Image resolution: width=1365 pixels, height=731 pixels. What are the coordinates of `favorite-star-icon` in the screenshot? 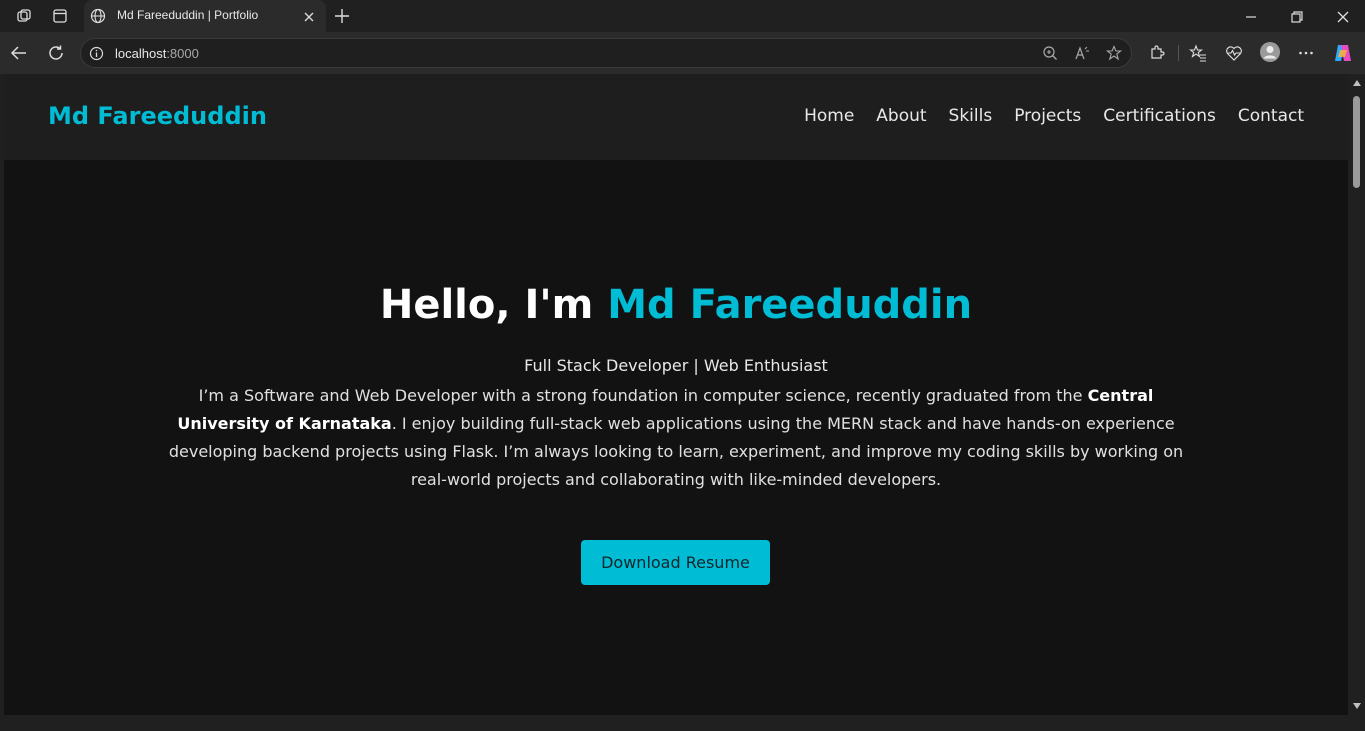 It's located at (1114, 53).